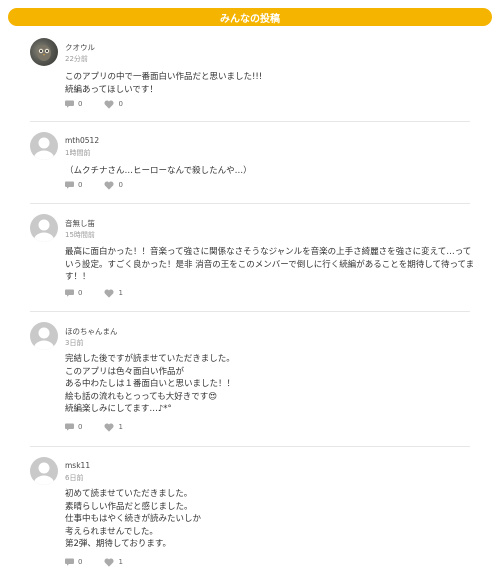 This screenshot has width=500, height=580. Describe the element at coordinates (80, 235) in the screenshot. I see `post-time: 15時間前` at that location.